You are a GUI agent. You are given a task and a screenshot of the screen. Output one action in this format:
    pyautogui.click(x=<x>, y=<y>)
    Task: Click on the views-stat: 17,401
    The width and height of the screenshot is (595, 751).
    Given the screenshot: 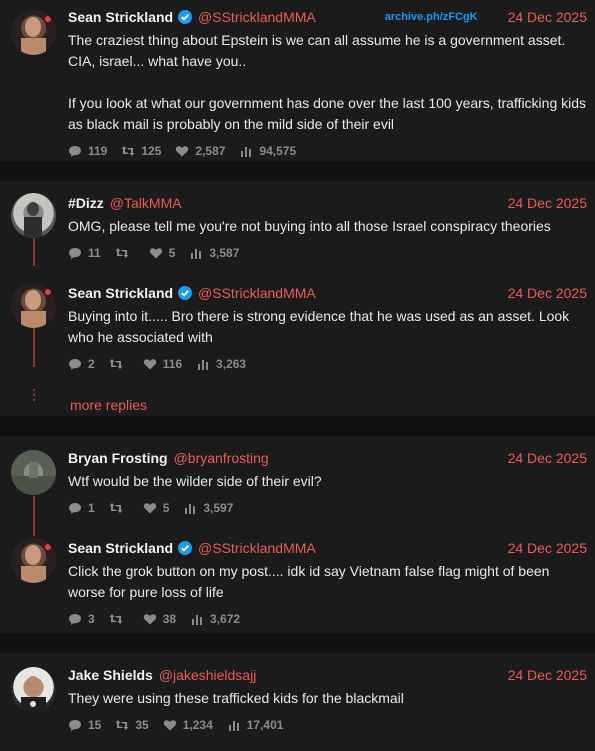 What is the action you would take?
    pyautogui.click(x=255, y=725)
    